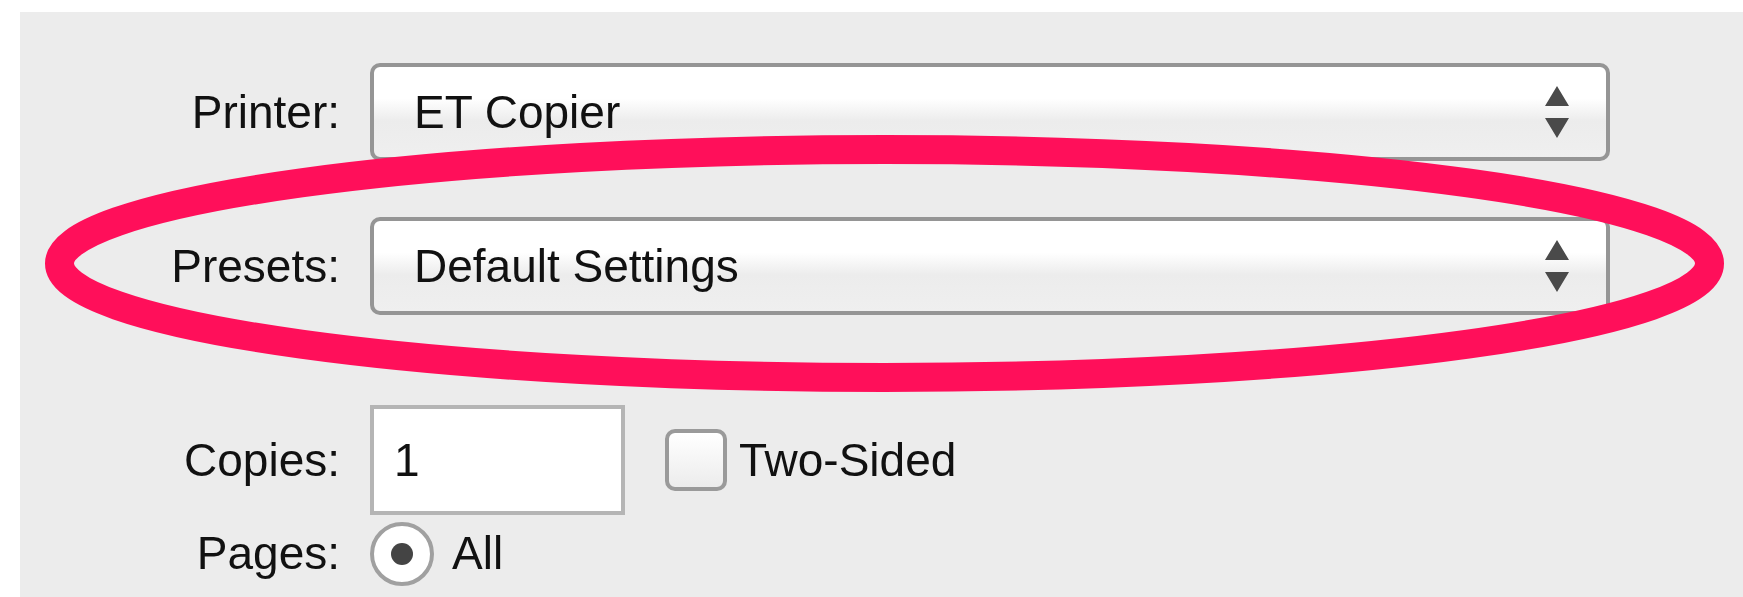 This screenshot has height=597, width=1743. I want to click on radio-label: All, so click(478, 553).